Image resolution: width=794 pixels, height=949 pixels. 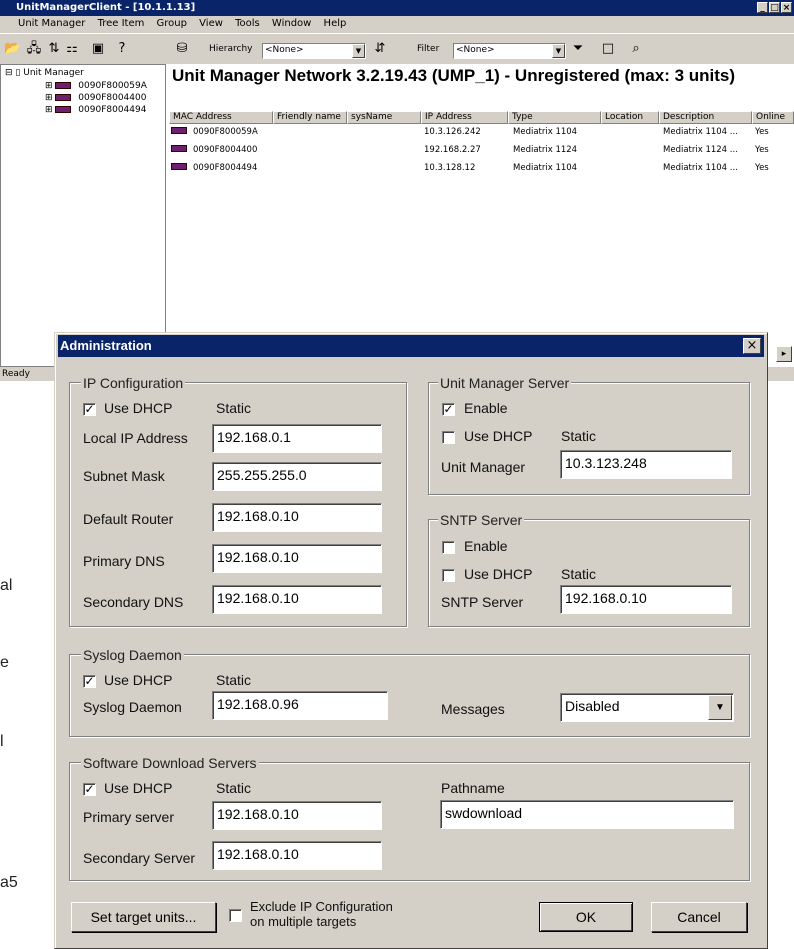 I want to click on cancel-button: Cancel, so click(x=699, y=917).